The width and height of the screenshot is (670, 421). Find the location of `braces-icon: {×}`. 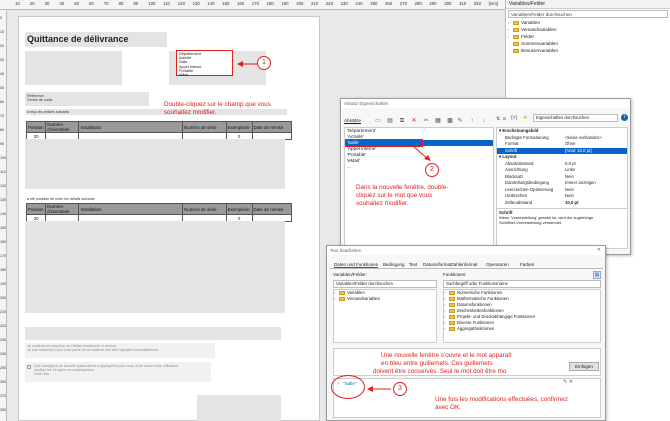

braces-icon: {×} is located at coordinates (514, 118).